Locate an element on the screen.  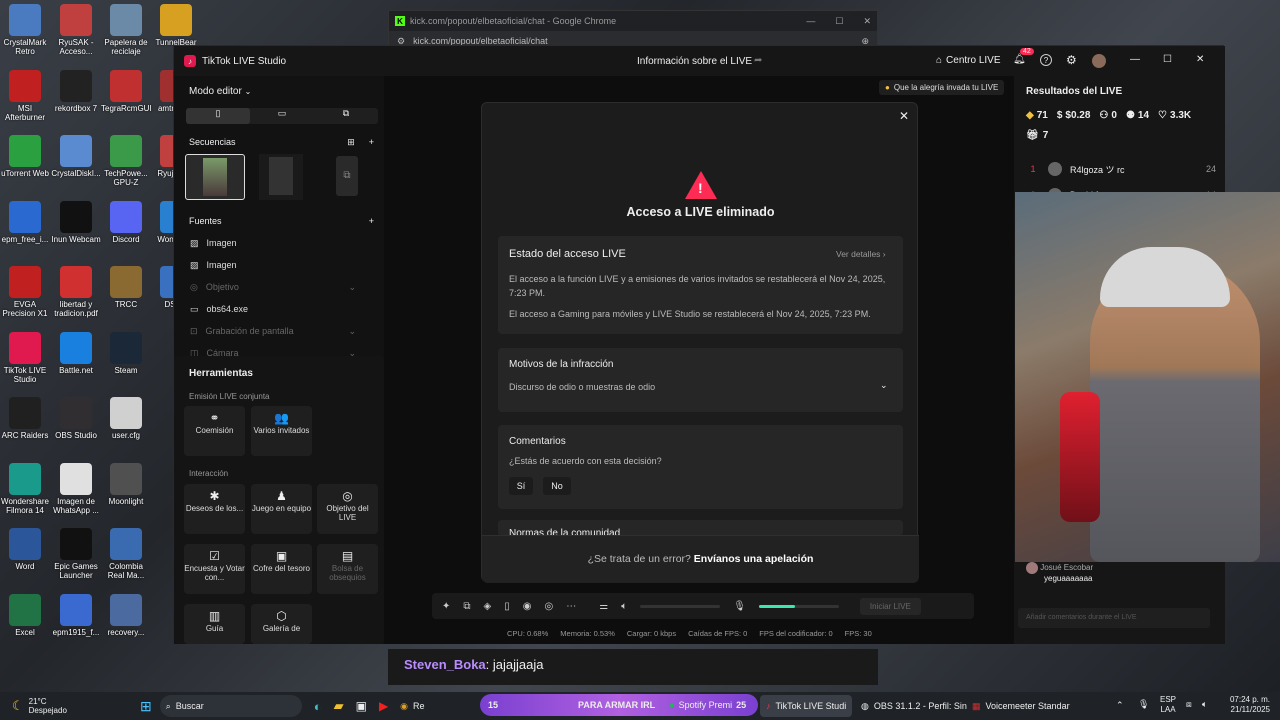
notifications-button: 🔔︎ 42 is located at coordinates (1023, 56).